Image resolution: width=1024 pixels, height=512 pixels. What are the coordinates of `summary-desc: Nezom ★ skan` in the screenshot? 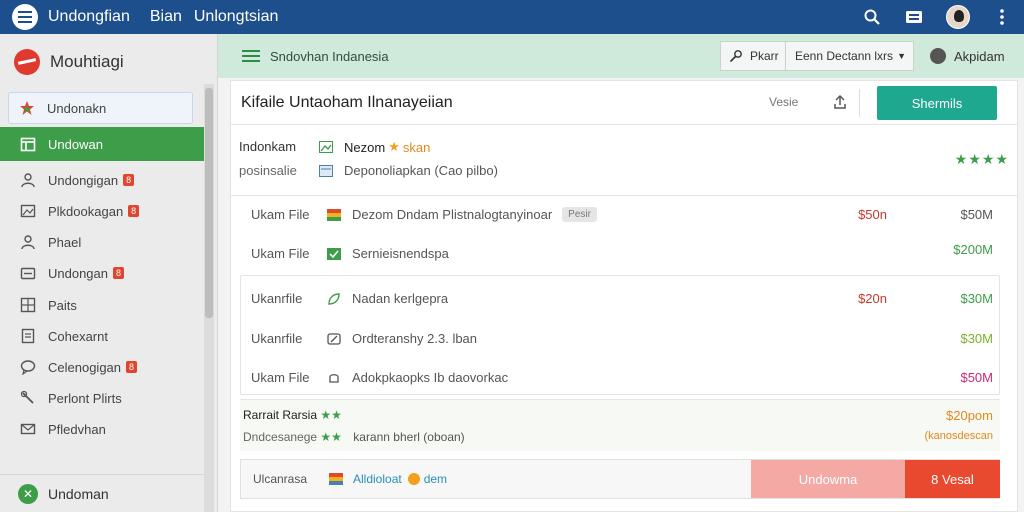 It's located at (374, 147).